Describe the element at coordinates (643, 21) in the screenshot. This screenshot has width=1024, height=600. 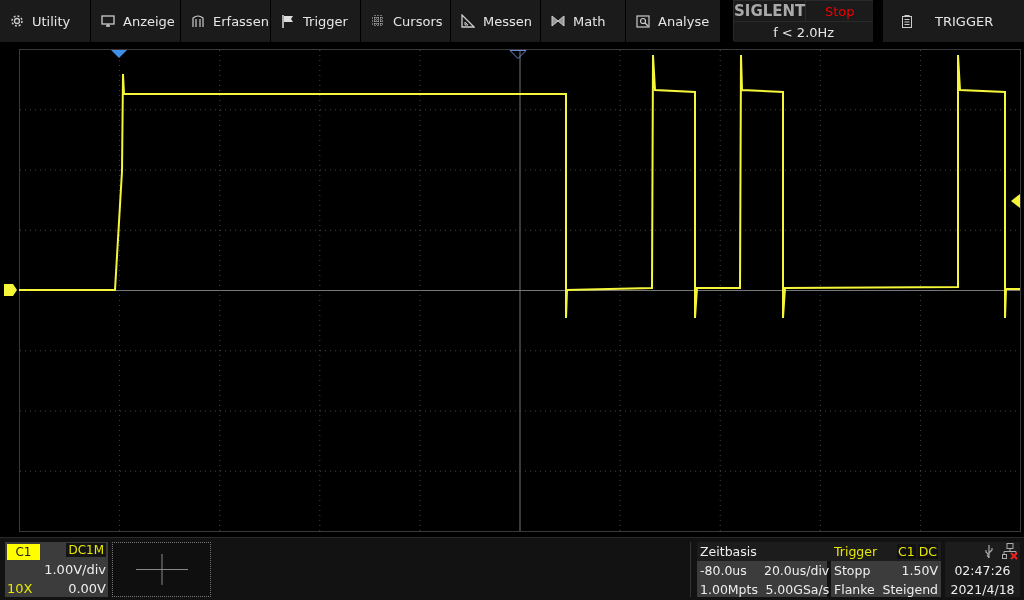
I see `magnifier-icon` at that location.